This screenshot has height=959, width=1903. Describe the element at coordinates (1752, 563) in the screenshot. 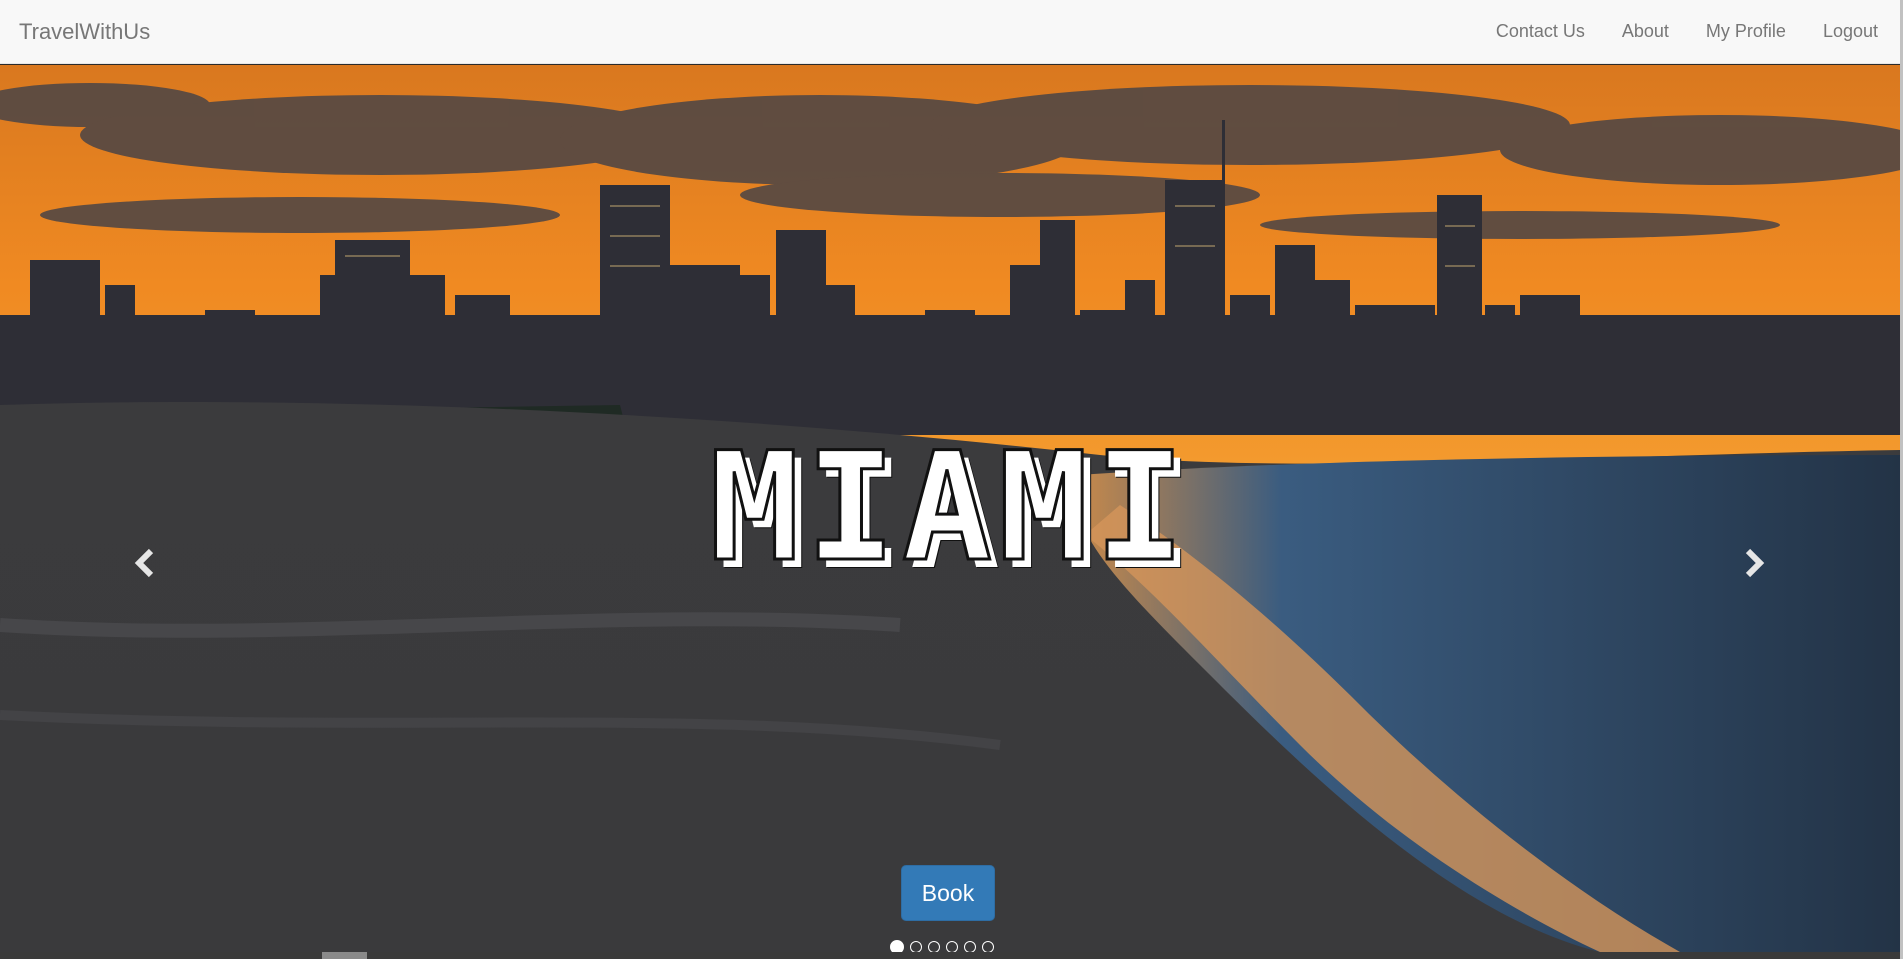

I see `chevron-right-icon` at that location.